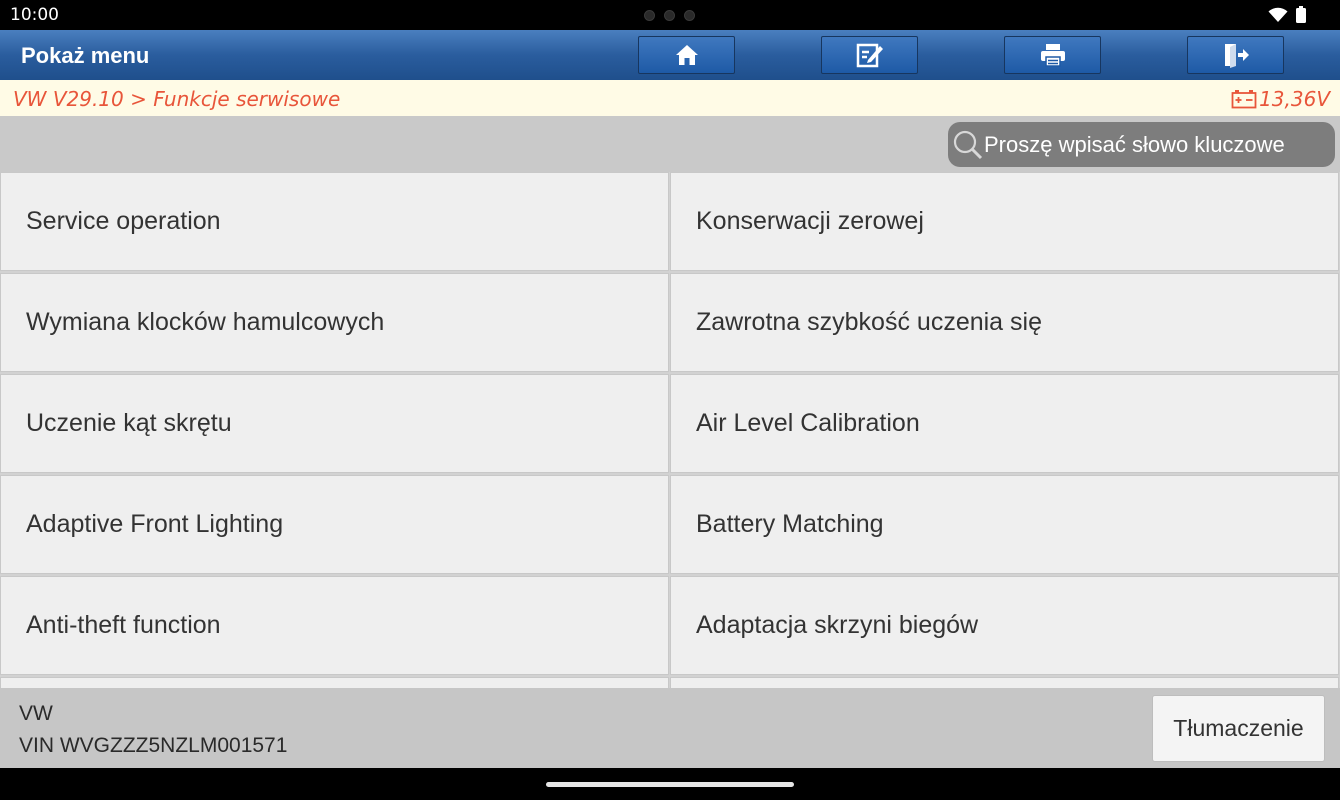 This screenshot has width=1340, height=800. I want to click on nav-bar, so click(670, 784).